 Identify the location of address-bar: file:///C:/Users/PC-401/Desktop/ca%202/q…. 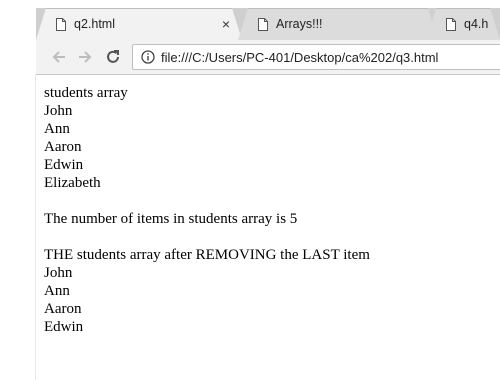
(316, 57).